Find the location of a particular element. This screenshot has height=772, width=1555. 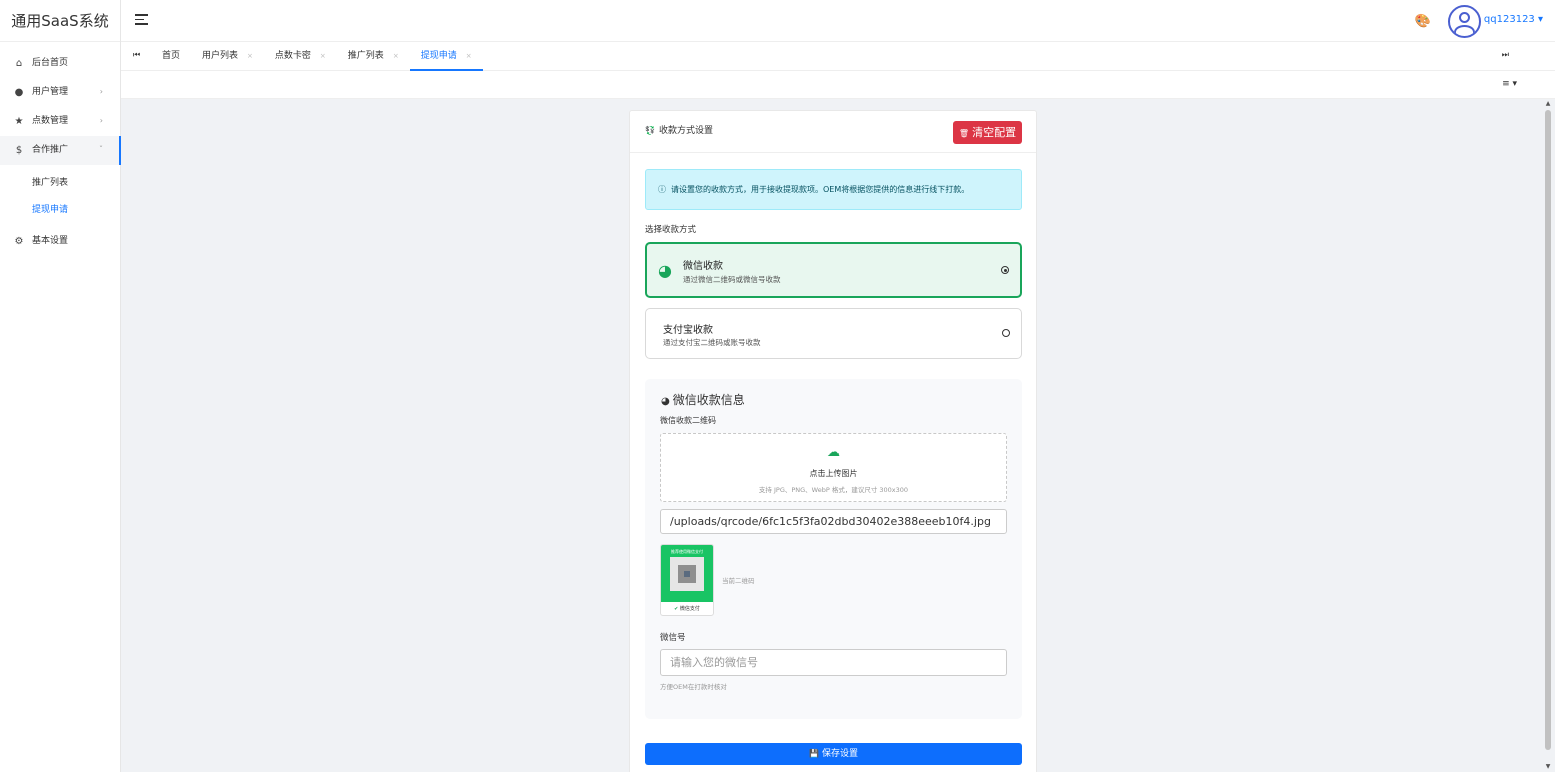

tab-label: 首页 is located at coordinates (171, 56).